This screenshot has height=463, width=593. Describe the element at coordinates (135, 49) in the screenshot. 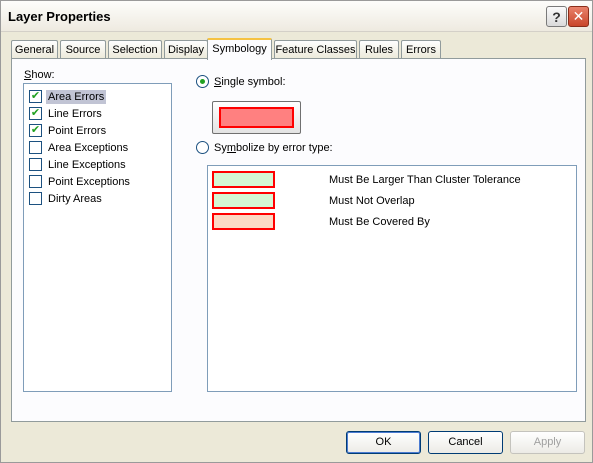

I see `tab-selection: Selection` at that location.